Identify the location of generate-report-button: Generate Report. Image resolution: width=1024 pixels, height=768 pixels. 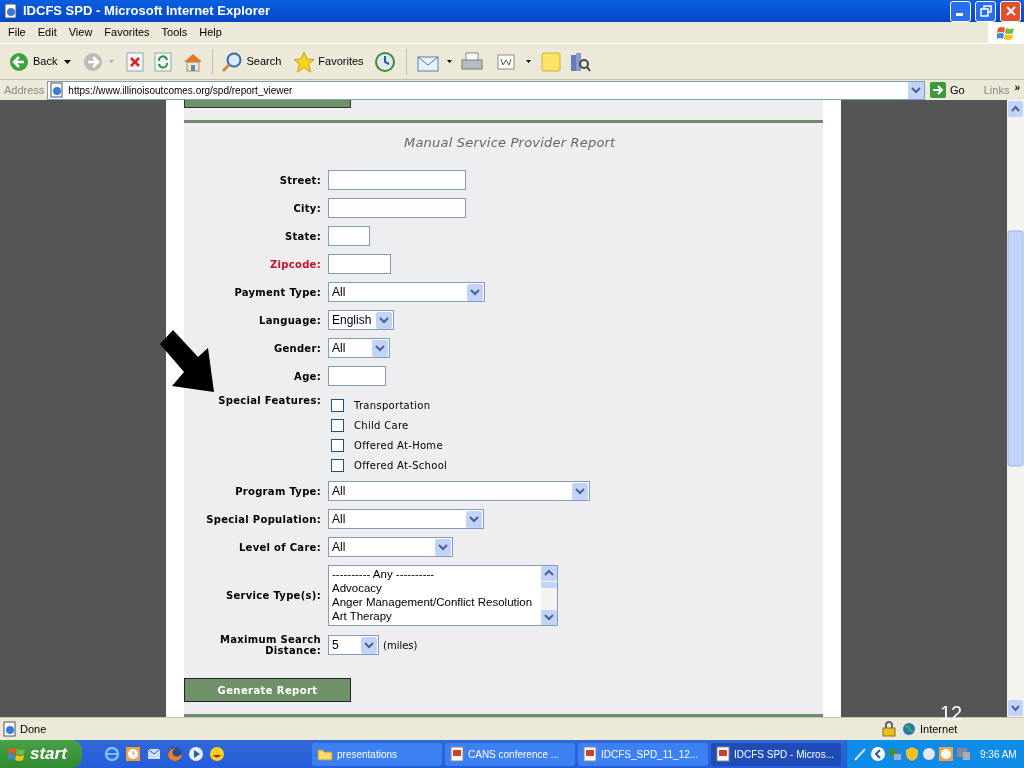
(267, 690).